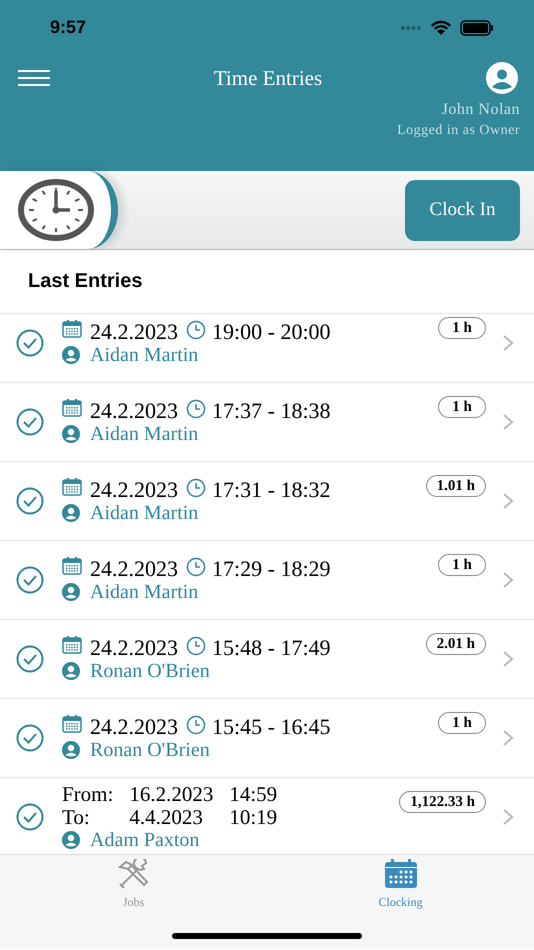 This screenshot has height=950, width=534. I want to click on entry-row: 24.2.2023 17:31 - 18:32 Aidan Martin 1.01 h, so click(267, 501).